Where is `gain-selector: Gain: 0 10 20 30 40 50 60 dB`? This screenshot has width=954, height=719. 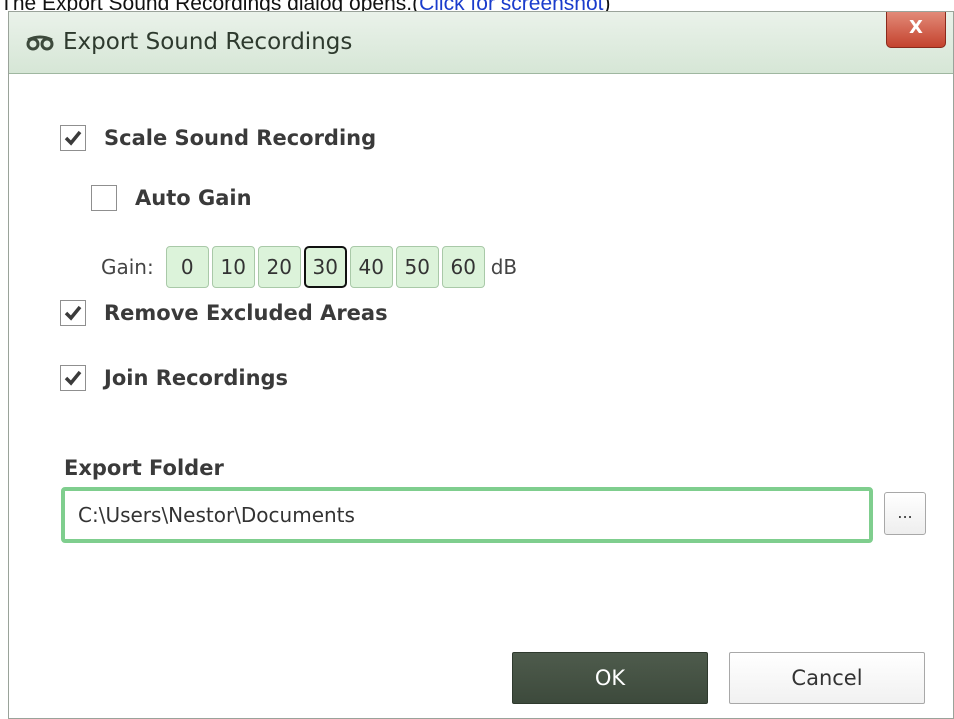 gain-selector: Gain: 0 10 20 30 40 50 60 dB is located at coordinates (309, 267).